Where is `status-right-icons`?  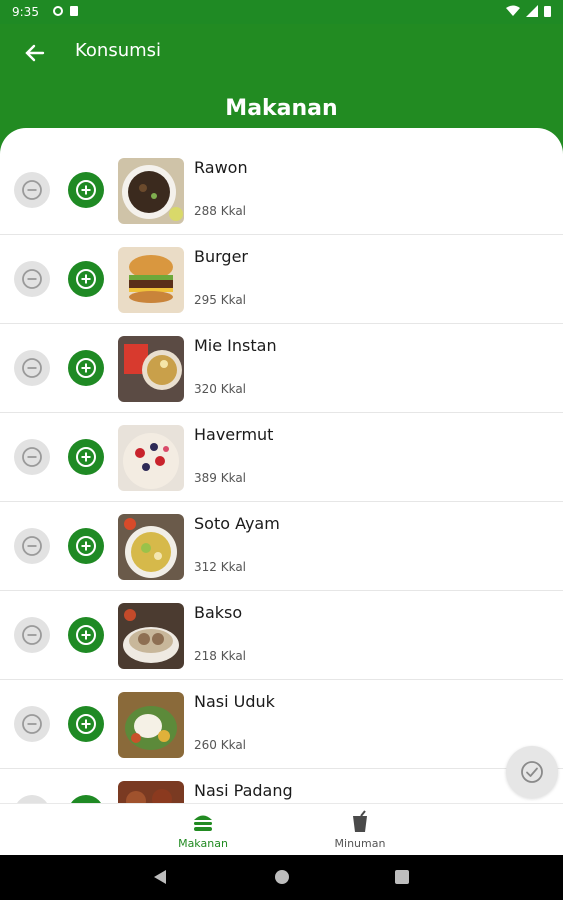 status-right-icons is located at coordinates (528, 11).